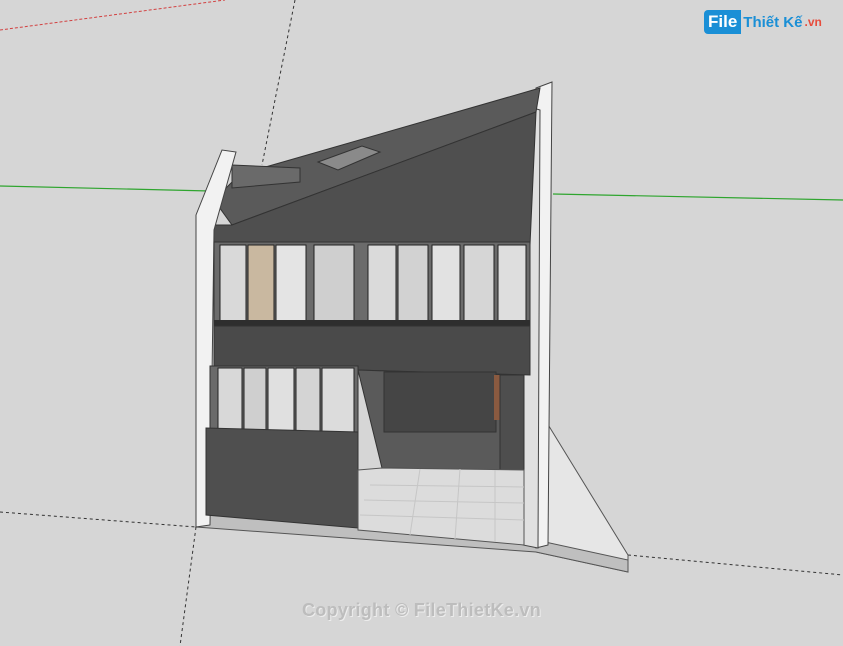 Image resolution: width=843 pixels, height=646 pixels. I want to click on copyright-watermark: Copyright © FileThietKe.vn, so click(421, 610).